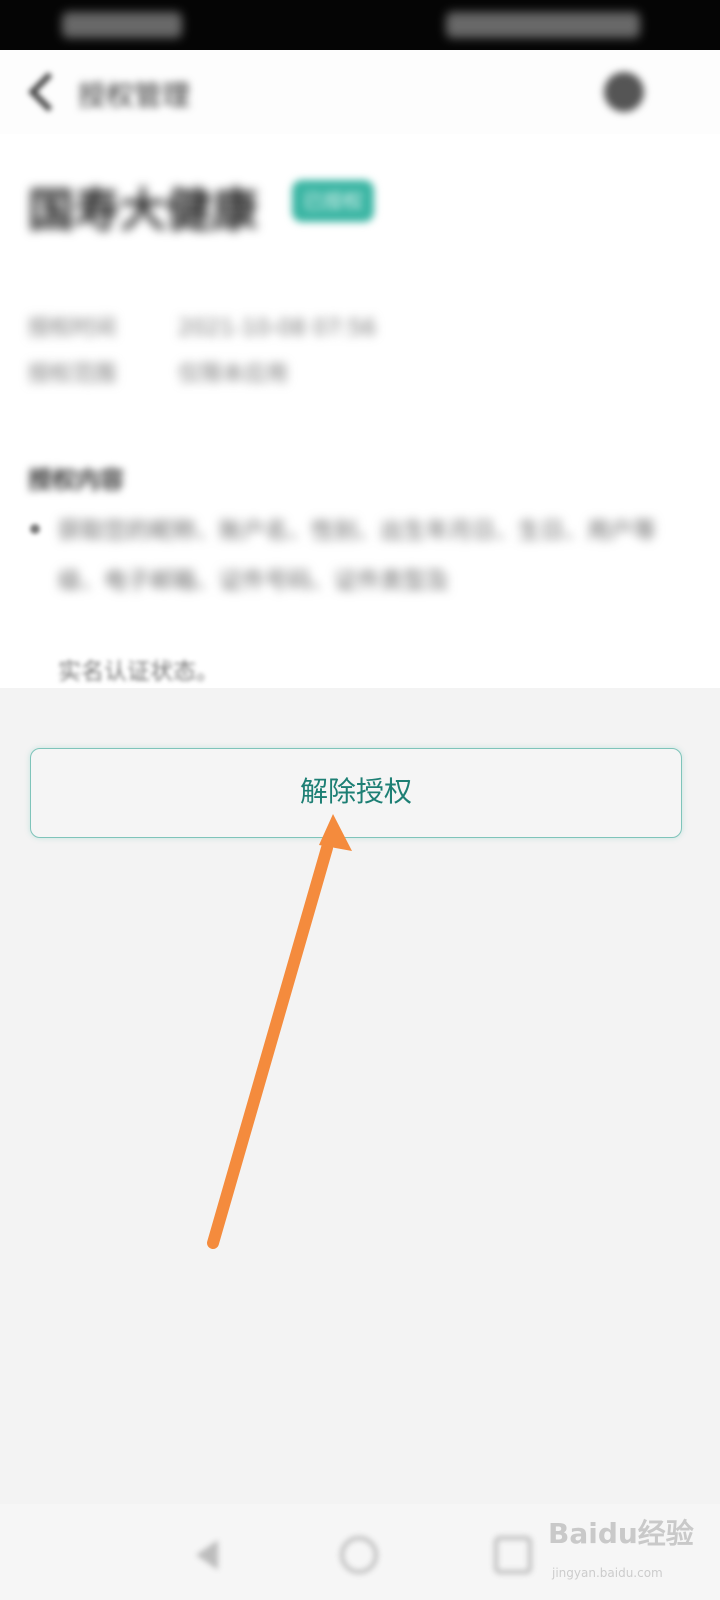 The image size is (720, 1600). I want to click on auth-scope-label: 授权范围, so click(72, 374).